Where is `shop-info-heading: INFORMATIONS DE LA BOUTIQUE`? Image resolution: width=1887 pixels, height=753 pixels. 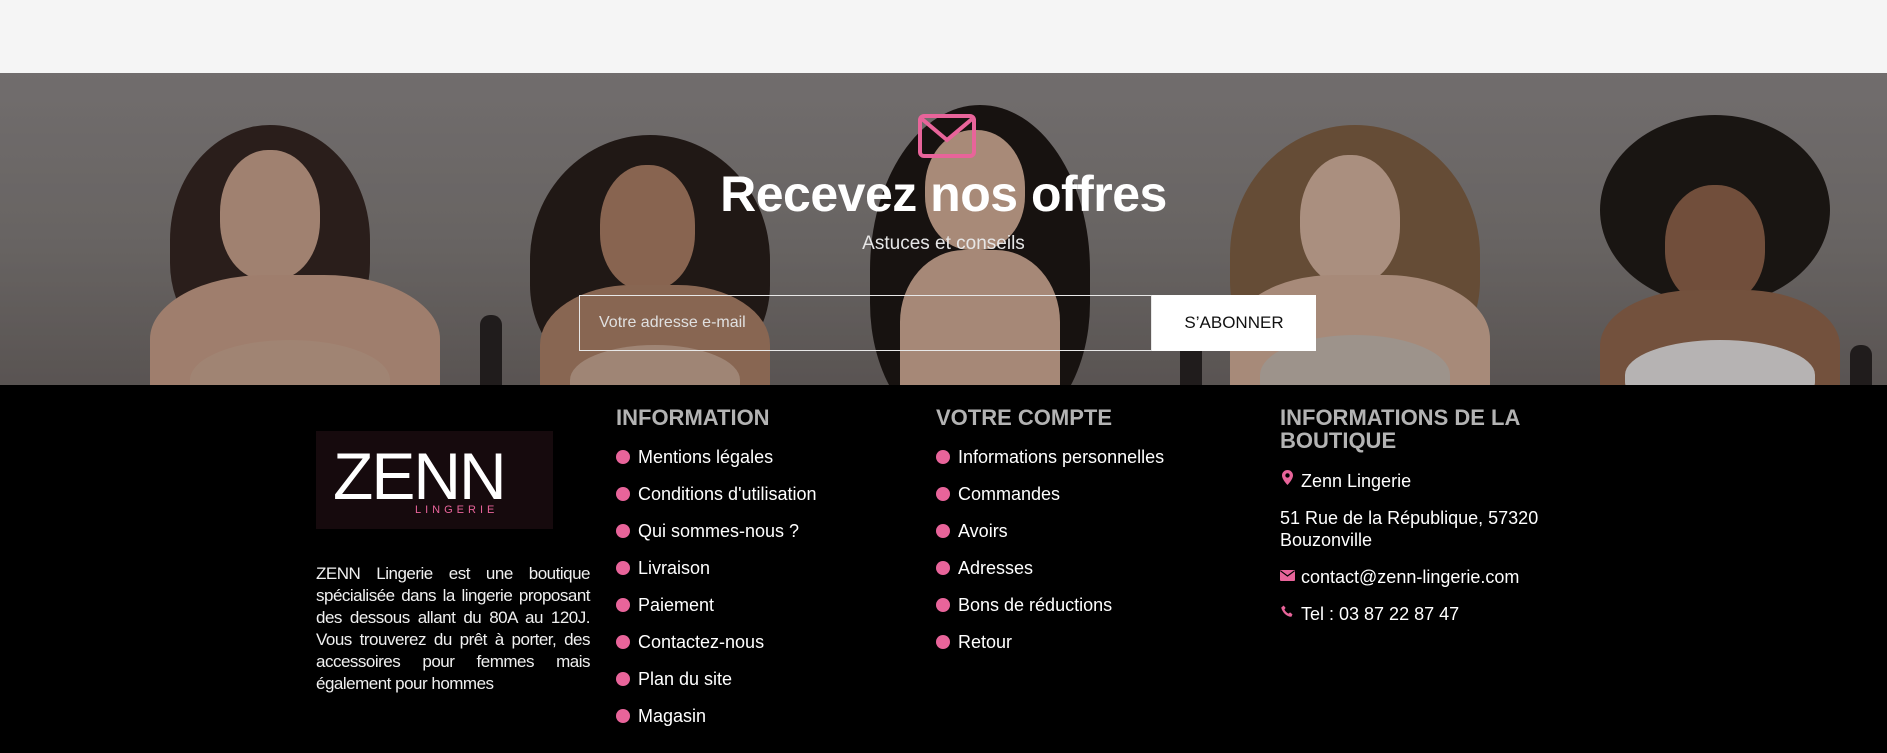 shop-info-heading: INFORMATIONS DE LA BOUTIQUE is located at coordinates (1400, 429).